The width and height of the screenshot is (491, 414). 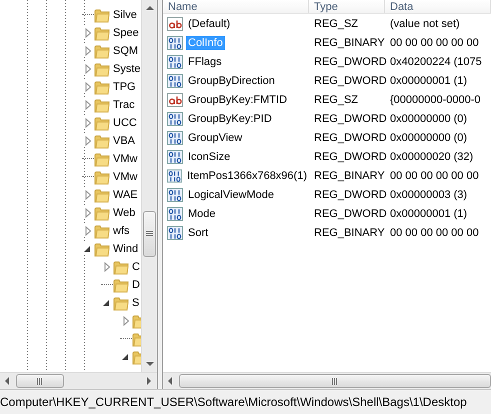 I want to click on value-name: Mode, so click(x=202, y=213).